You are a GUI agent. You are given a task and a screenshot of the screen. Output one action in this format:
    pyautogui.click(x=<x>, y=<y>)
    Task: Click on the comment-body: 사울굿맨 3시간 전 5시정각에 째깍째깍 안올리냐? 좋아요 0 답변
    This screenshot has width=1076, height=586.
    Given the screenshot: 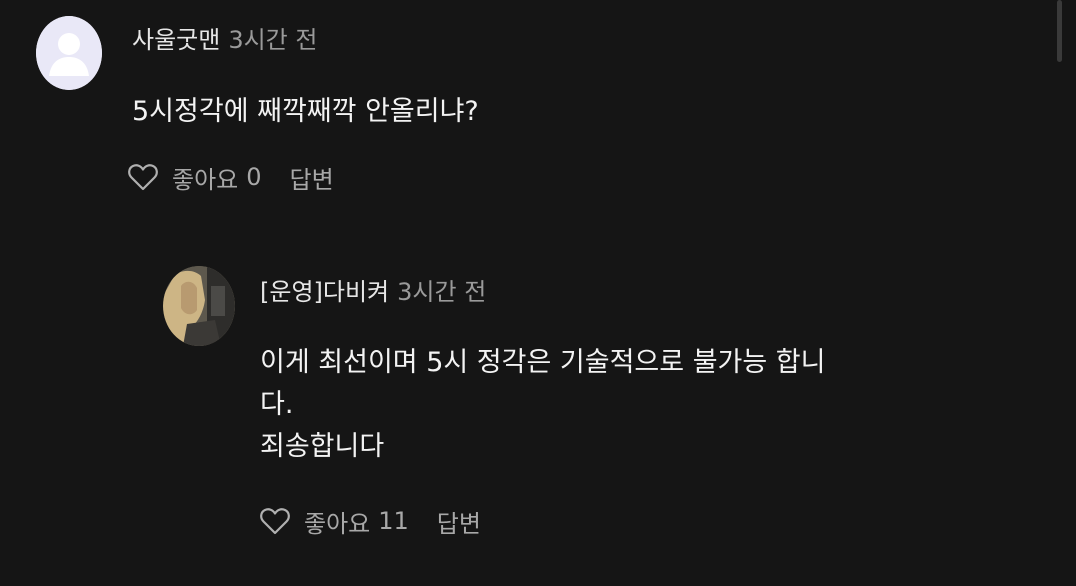 What is the action you would take?
    pyautogui.click(x=303, y=109)
    